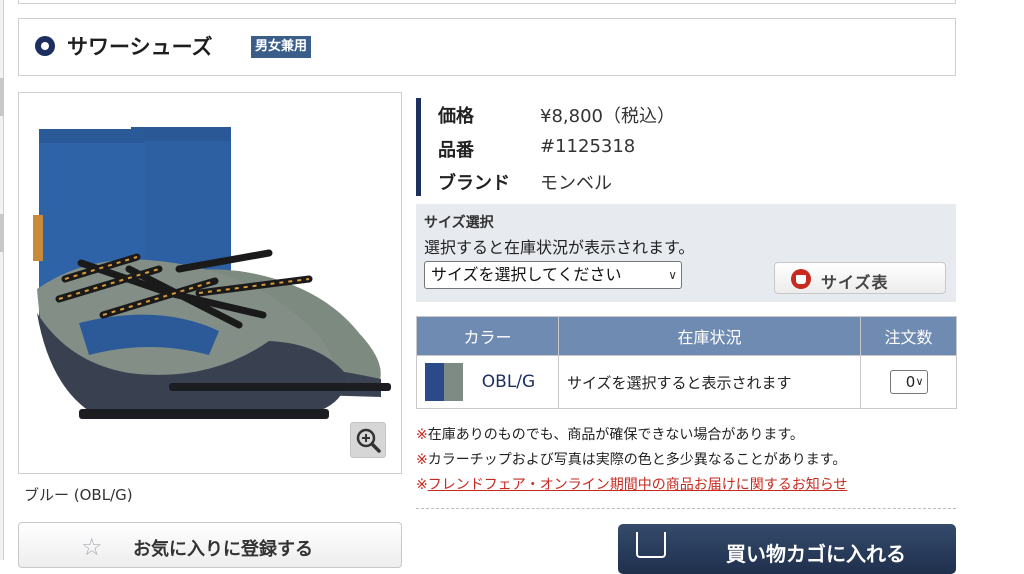 Image resolution: width=1024 pixels, height=574 pixels. Describe the element at coordinates (459, 223) in the screenshot. I see `size-selection-heading: サイズ選択` at that location.